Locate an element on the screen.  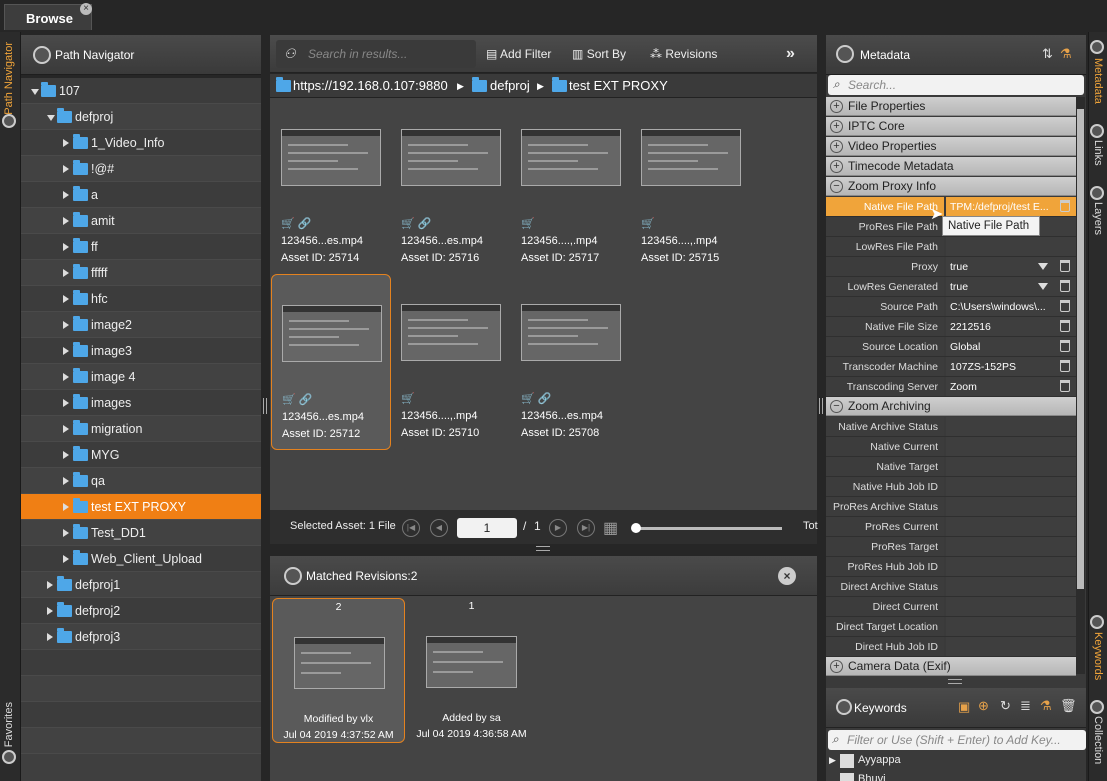
breadcrumb-item-test-ext-proxy: test EXT PROXY is located at coordinates (618, 85).